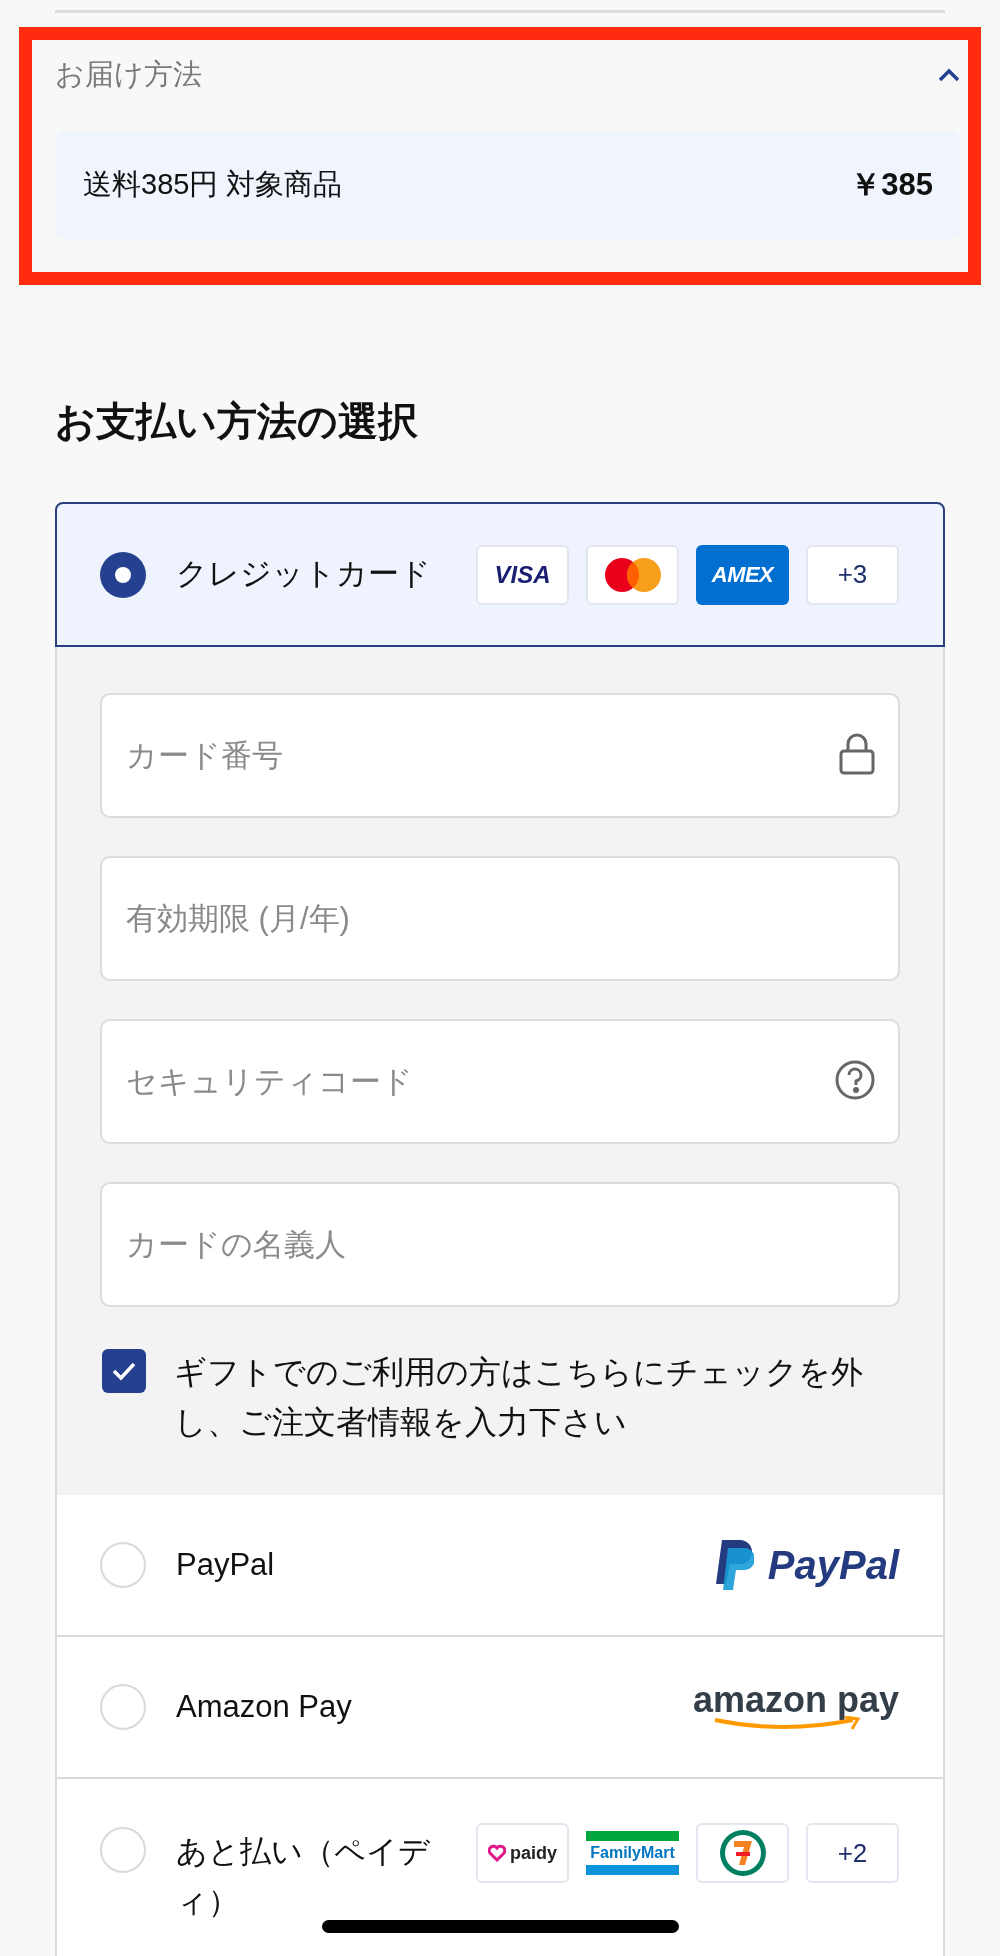  I want to click on check-icon, so click(124, 1371).